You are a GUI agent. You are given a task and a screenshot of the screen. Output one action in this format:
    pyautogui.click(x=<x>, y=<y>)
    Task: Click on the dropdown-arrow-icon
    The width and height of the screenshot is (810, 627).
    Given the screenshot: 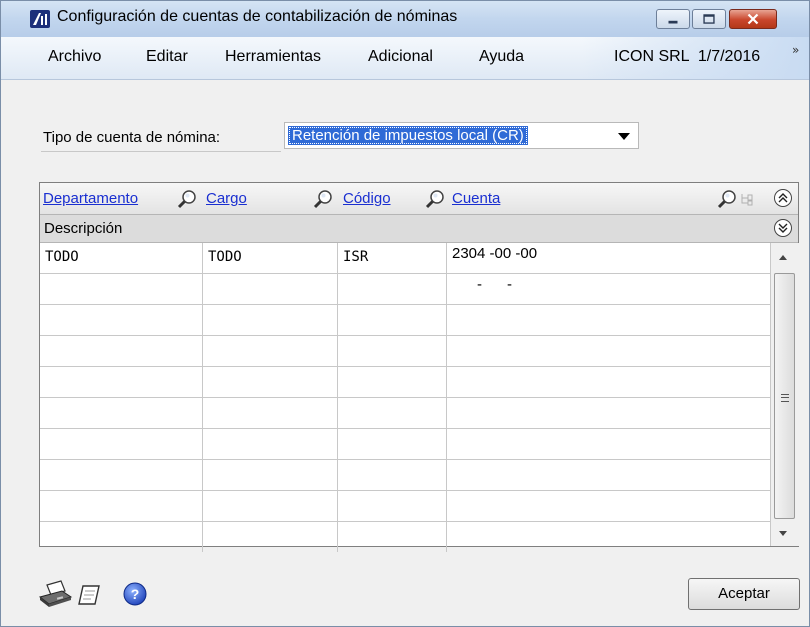 What is the action you would take?
    pyautogui.click(x=624, y=136)
    